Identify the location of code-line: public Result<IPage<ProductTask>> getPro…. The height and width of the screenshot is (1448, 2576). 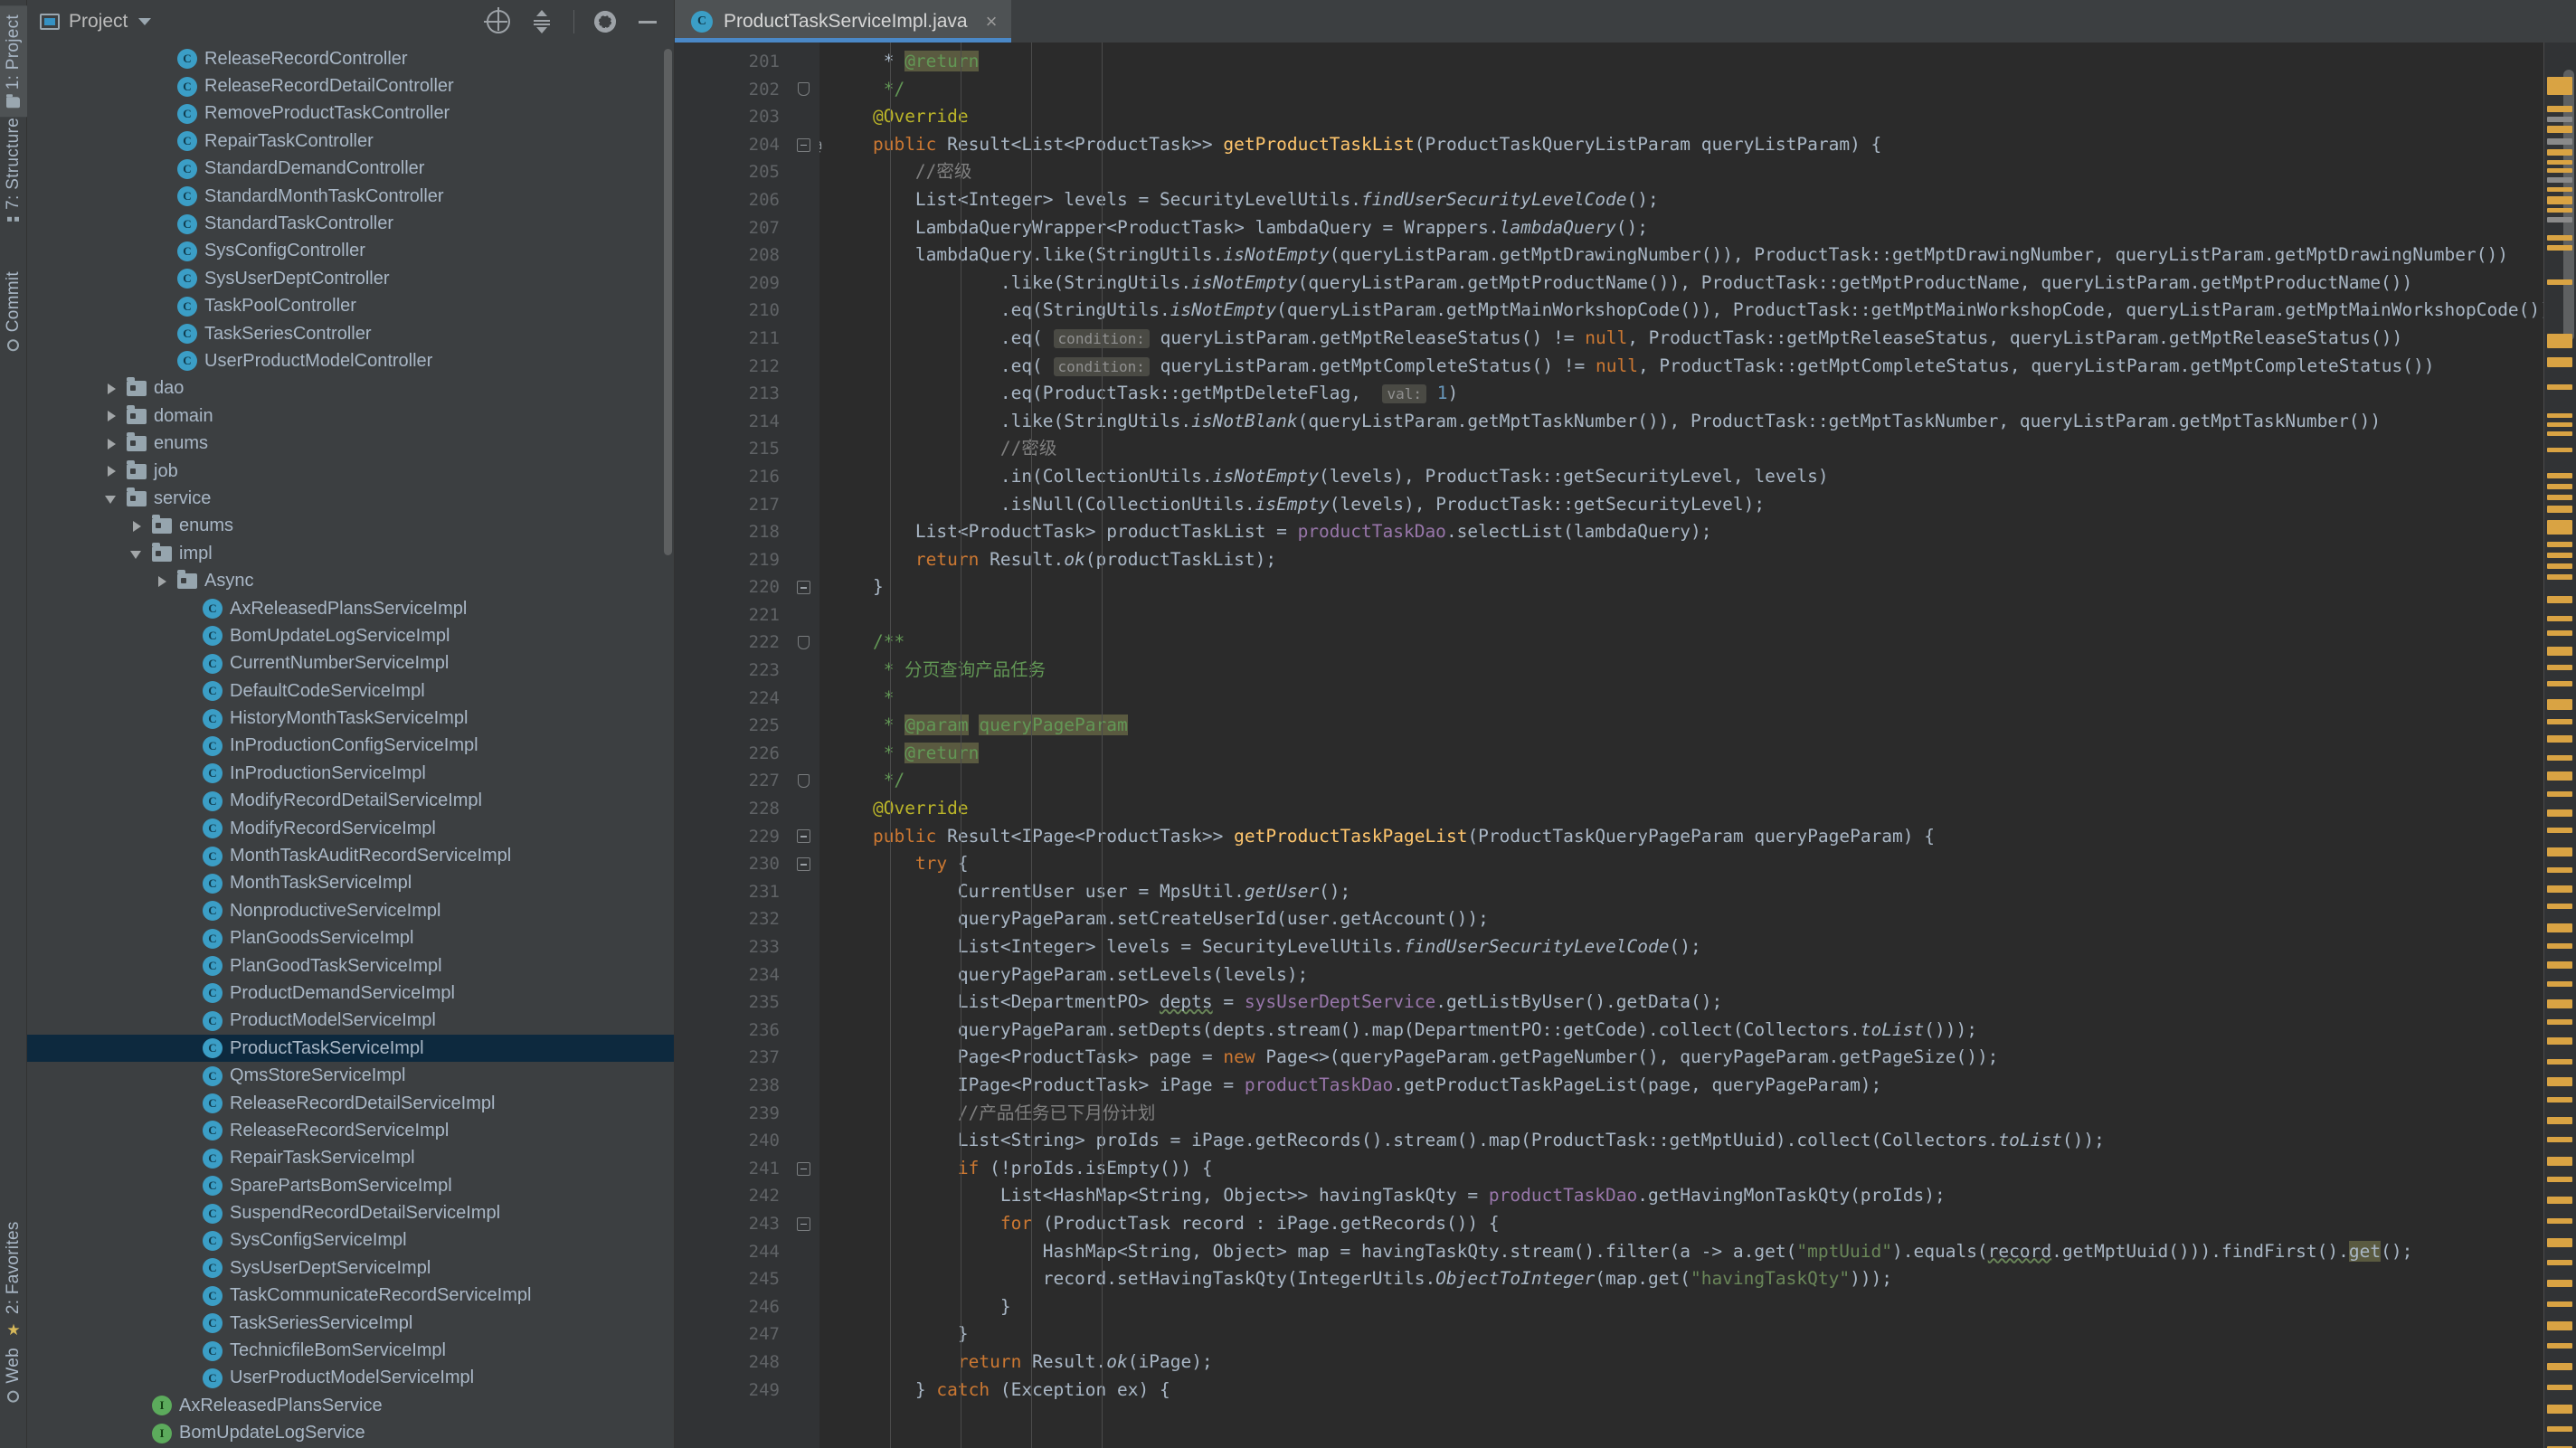
(1686, 837).